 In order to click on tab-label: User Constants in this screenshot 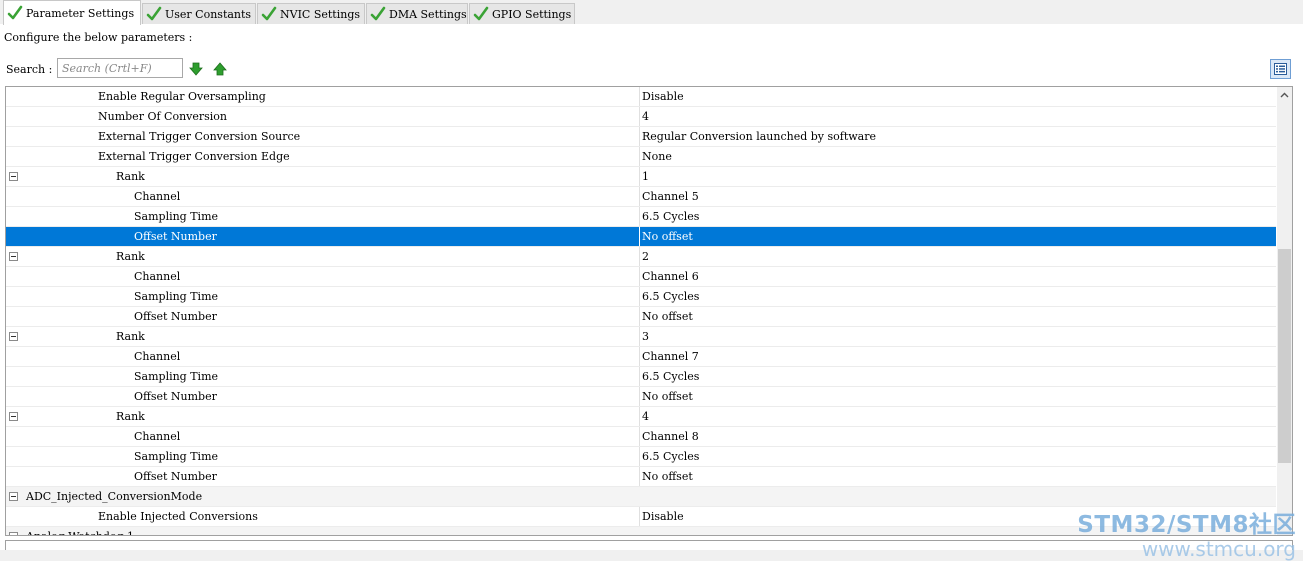, I will do `click(208, 14)`.